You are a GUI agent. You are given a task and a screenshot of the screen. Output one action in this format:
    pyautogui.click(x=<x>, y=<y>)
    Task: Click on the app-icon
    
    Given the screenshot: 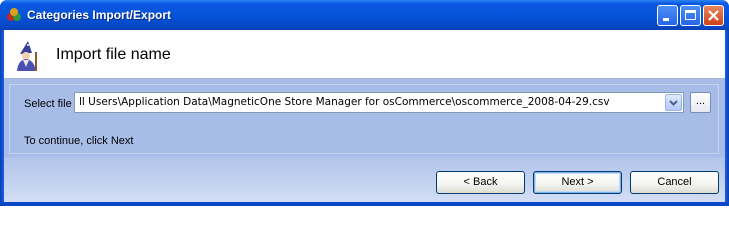 What is the action you would take?
    pyautogui.click(x=14, y=14)
    